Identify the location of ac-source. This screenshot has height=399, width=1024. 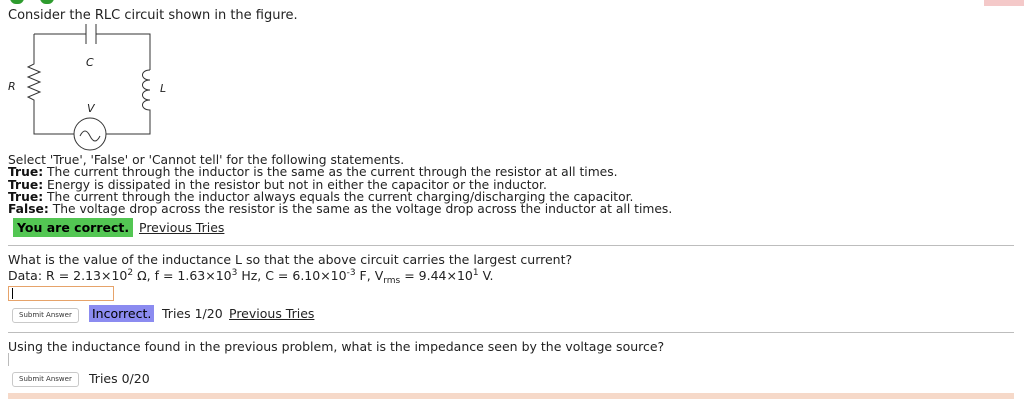
(90, 134).